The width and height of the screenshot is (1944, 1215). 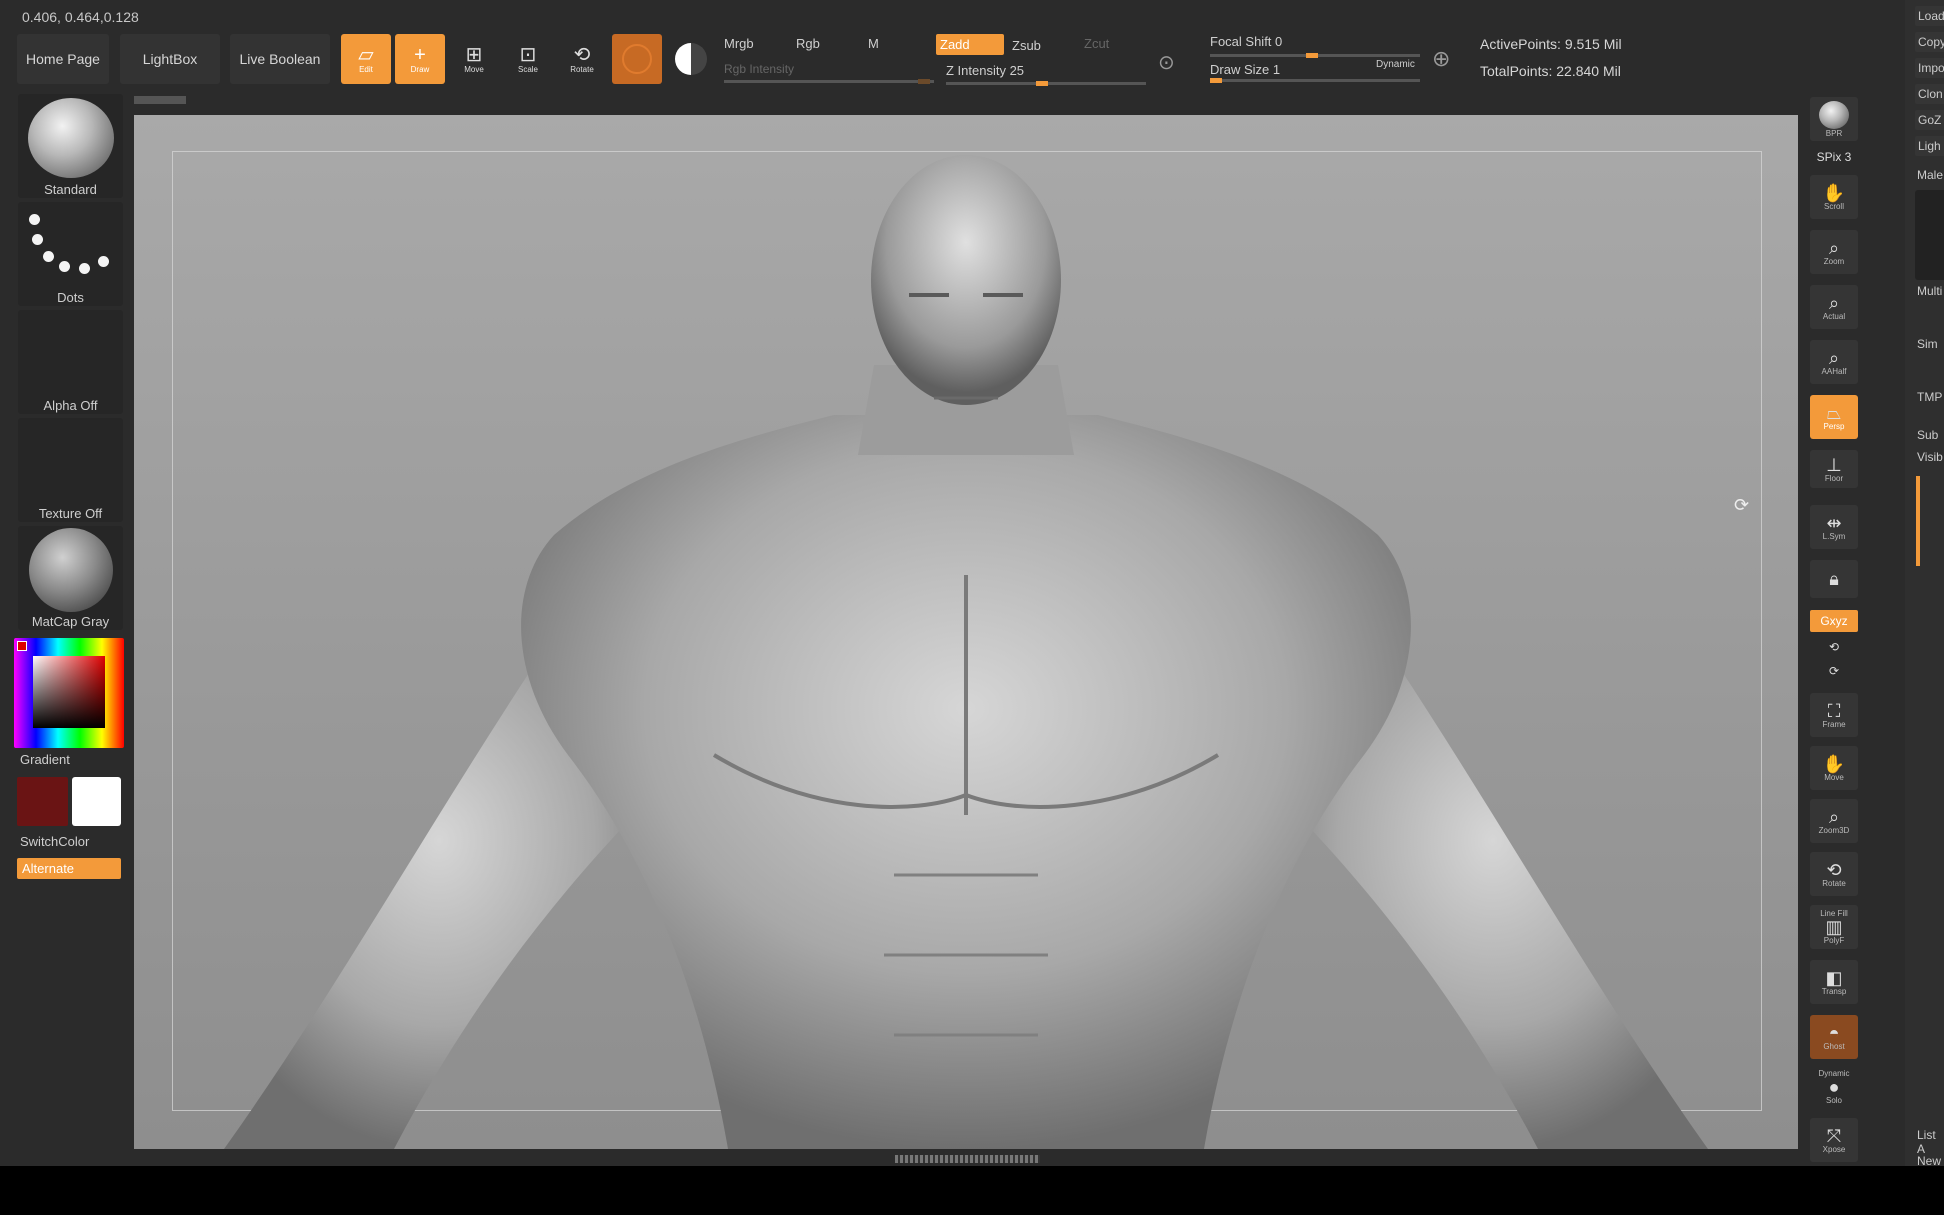 What do you see at coordinates (1395, 64) in the screenshot?
I see `dynamic-toggle: Dynamic` at bounding box center [1395, 64].